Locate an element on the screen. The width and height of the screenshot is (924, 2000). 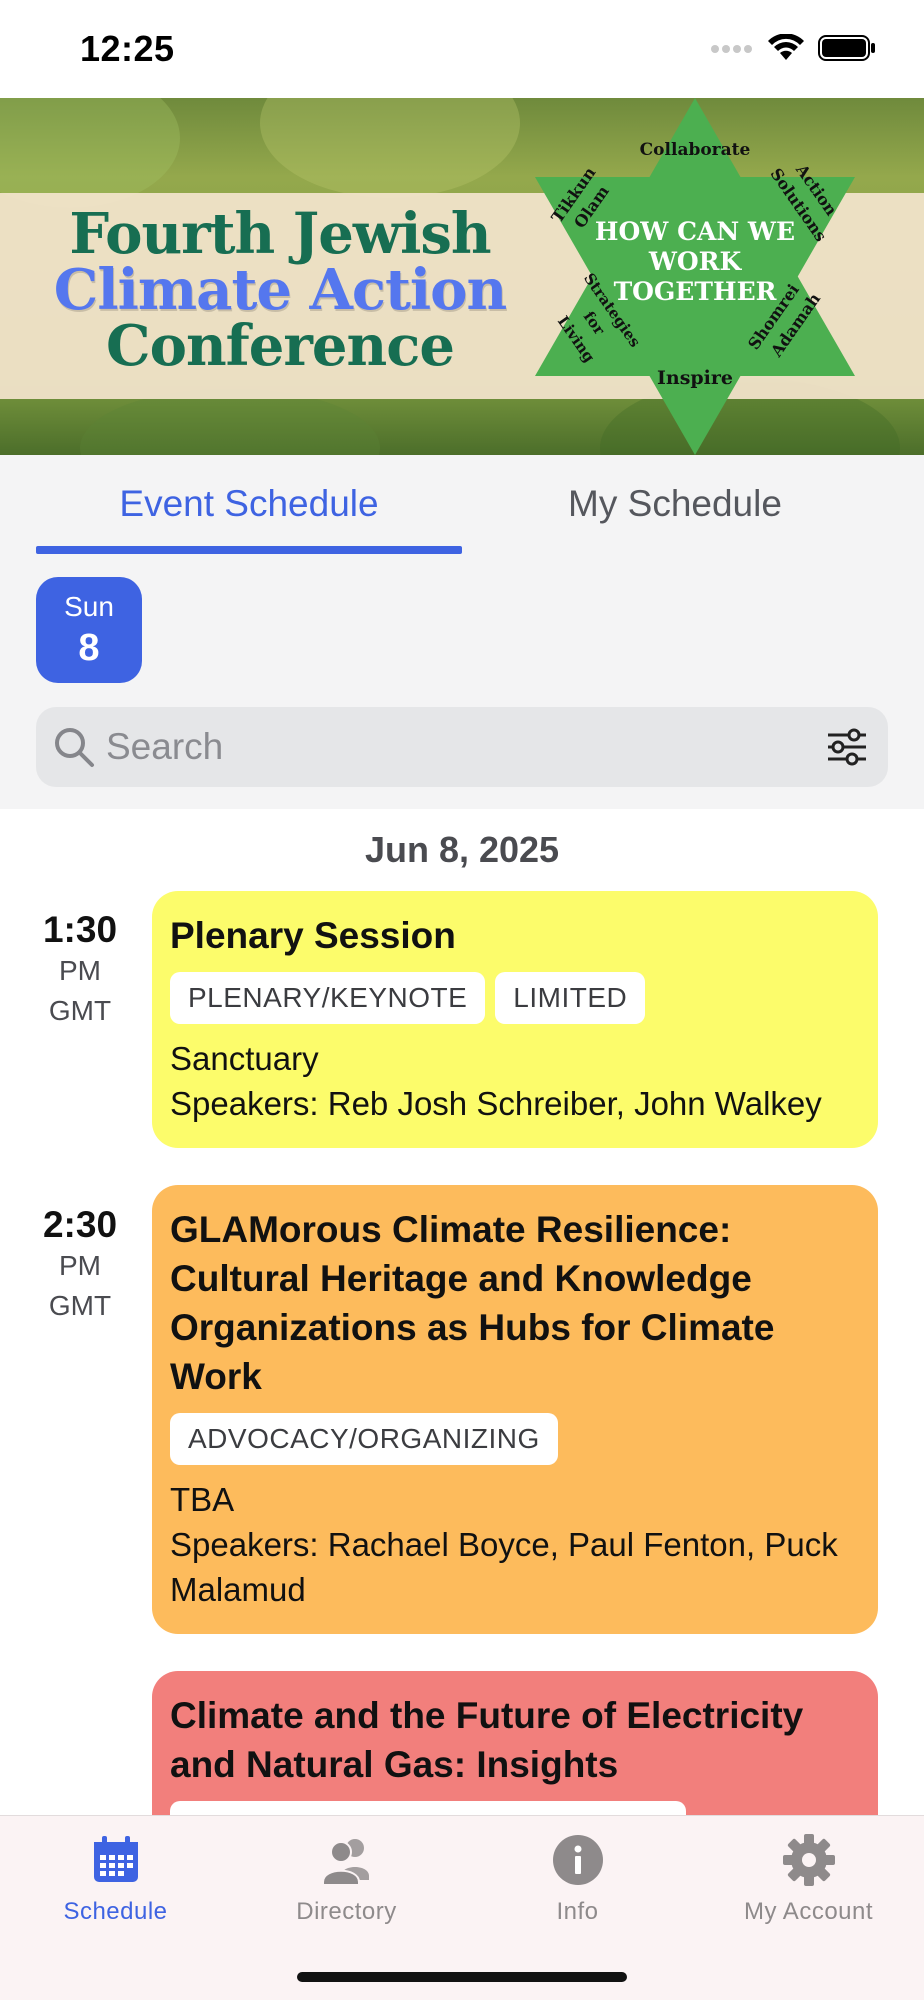
banner-title: Fourth Jewish Climate Action Conference is located at coordinates (280, 290).